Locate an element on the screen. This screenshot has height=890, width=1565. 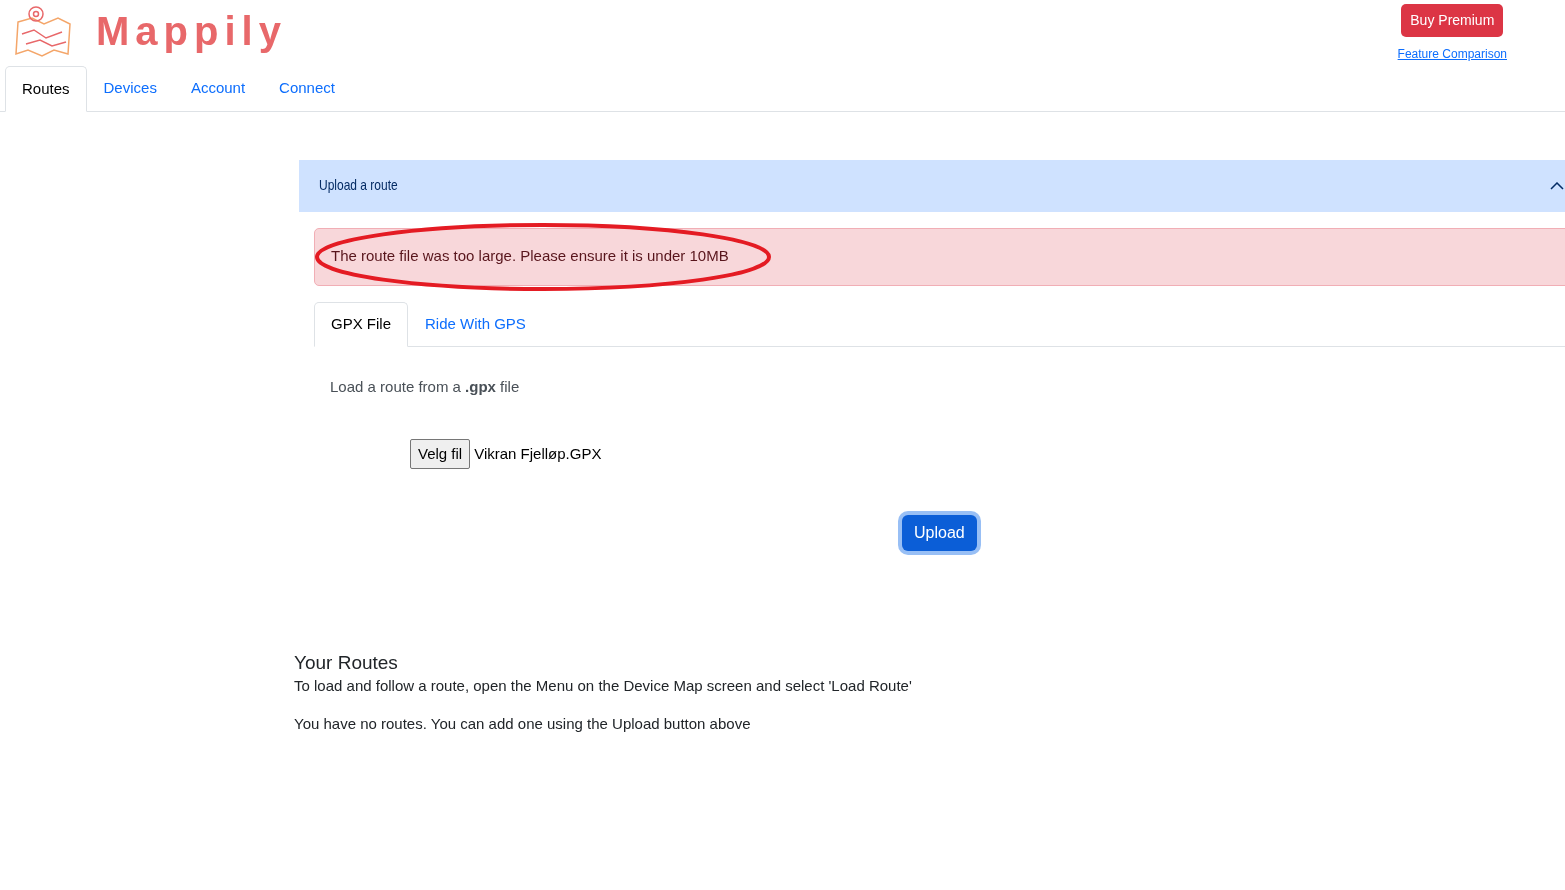
source-tab: Ride With GPS is located at coordinates (475, 323).